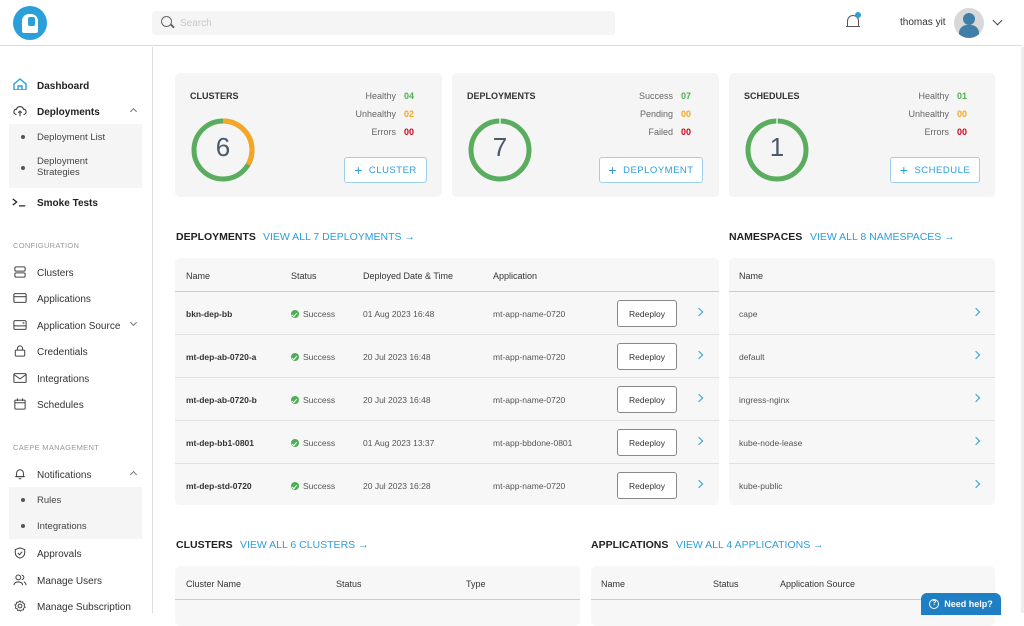  I want to click on sidebar-item-manage-users: Manage Users, so click(76, 581).